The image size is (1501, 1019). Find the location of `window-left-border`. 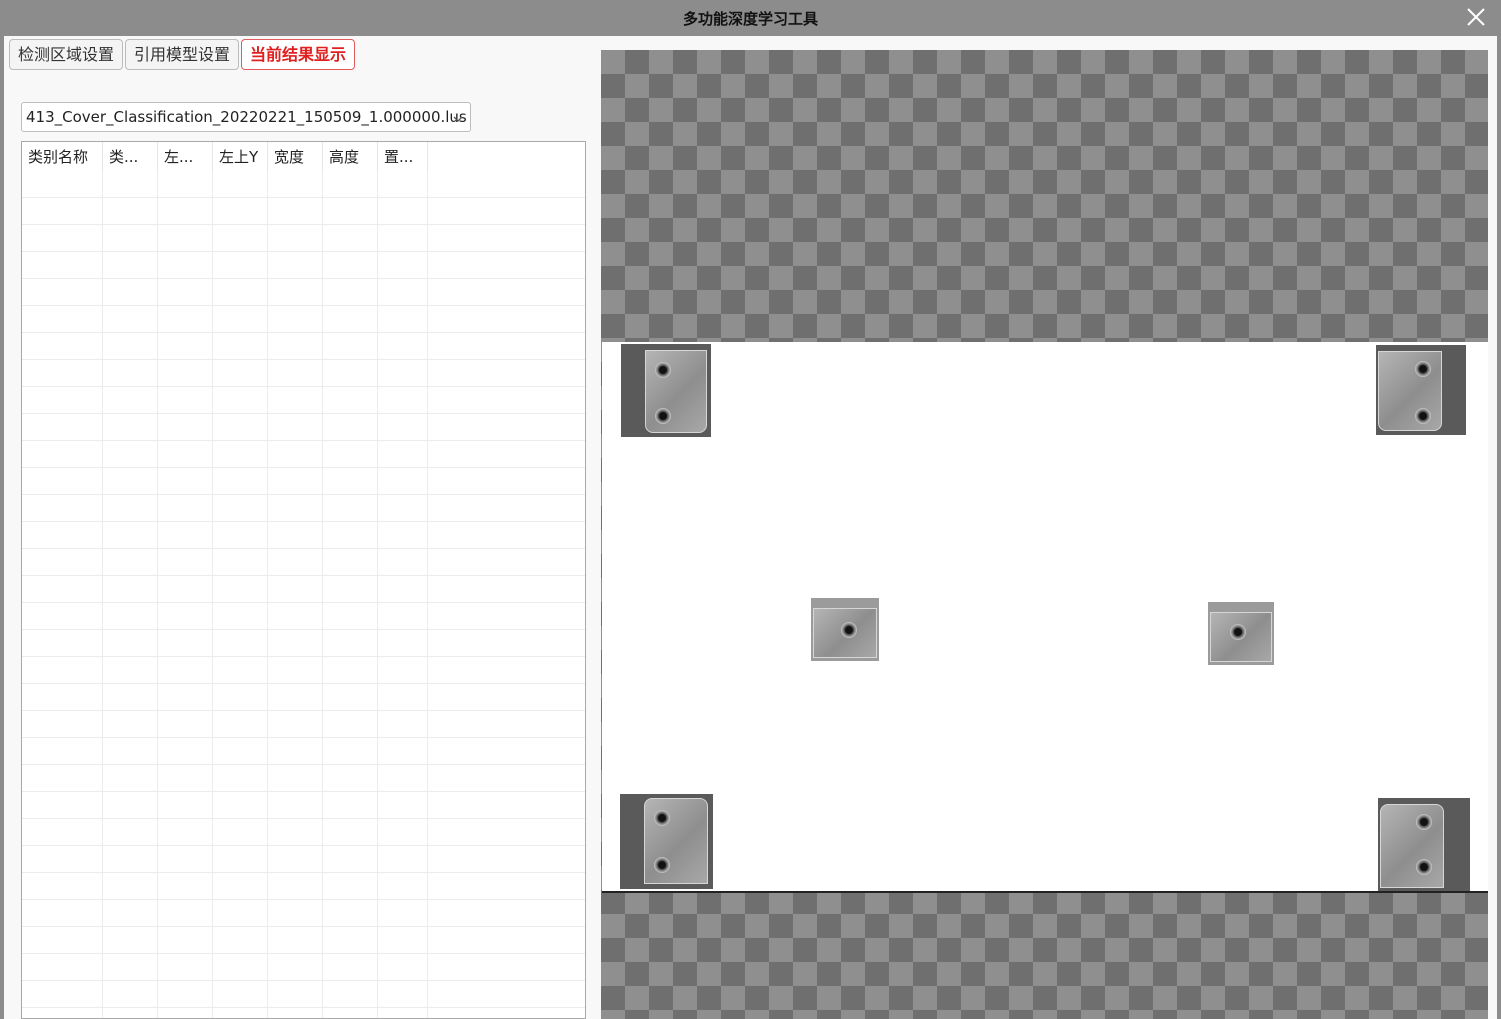

window-left-border is located at coordinates (2, 527).